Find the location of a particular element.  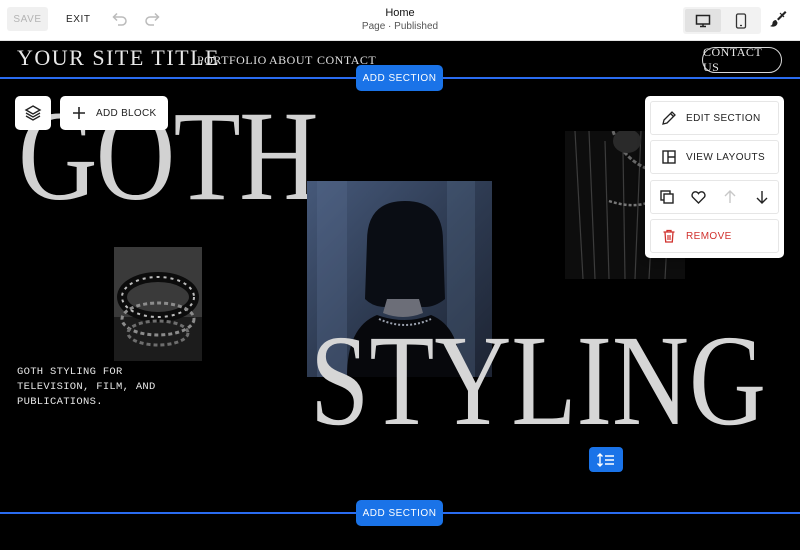

desktop-view-button is located at coordinates (703, 20).